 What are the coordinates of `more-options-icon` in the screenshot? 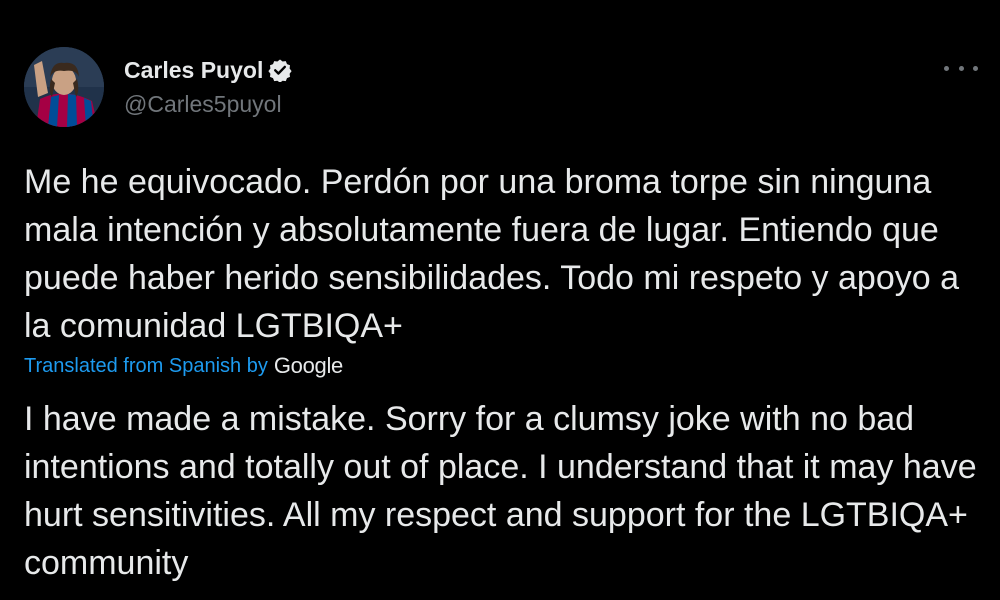 It's located at (961, 68).